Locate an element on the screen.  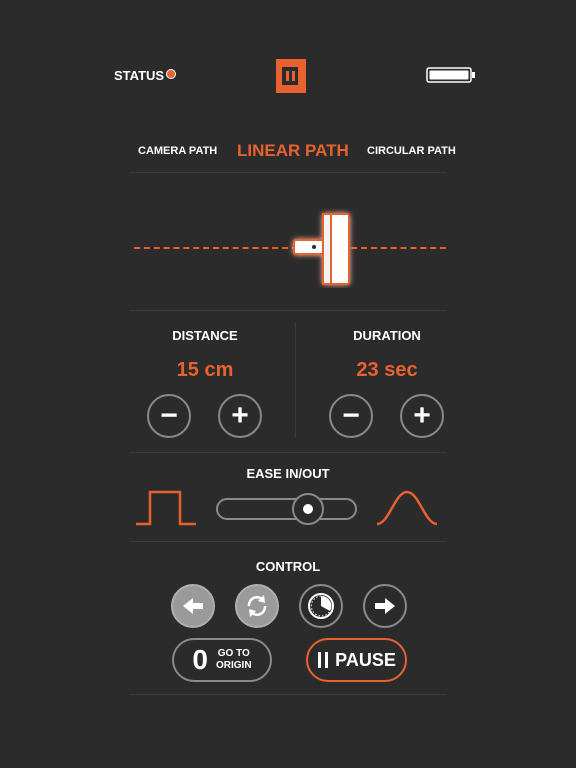
section-divider is located at coordinates (295, 380).